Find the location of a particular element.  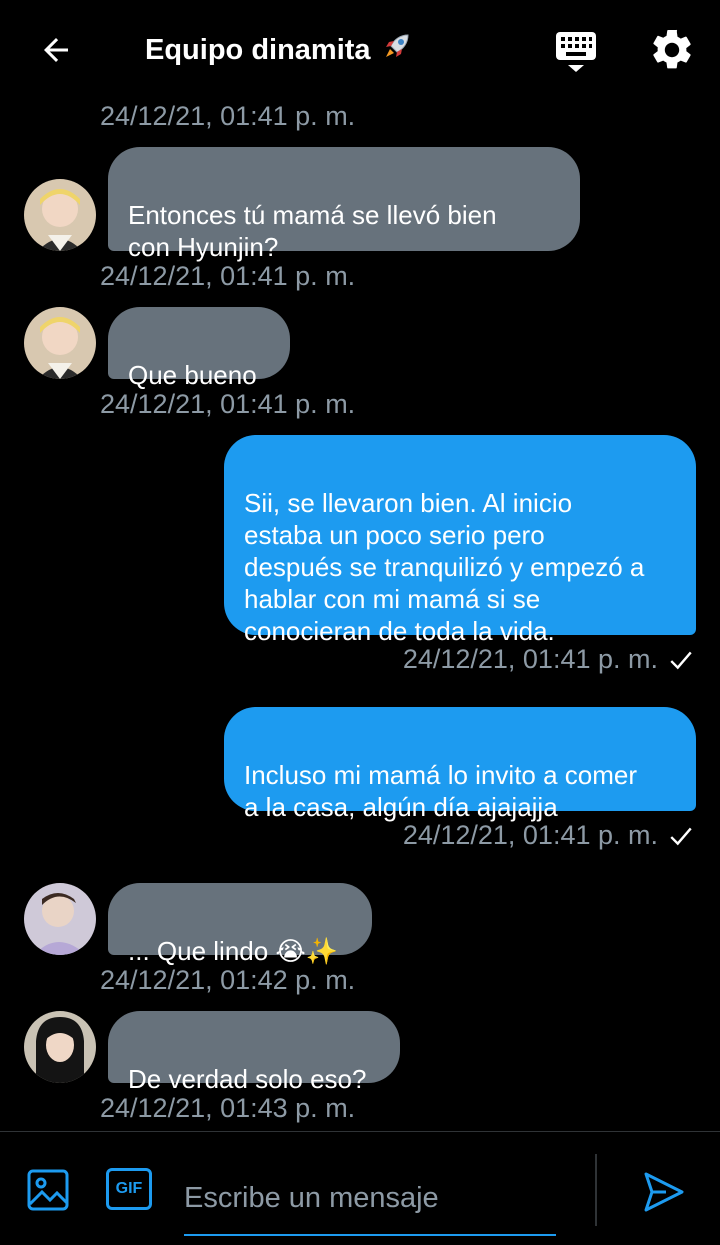

send-button is located at coordinates (664, 1192).